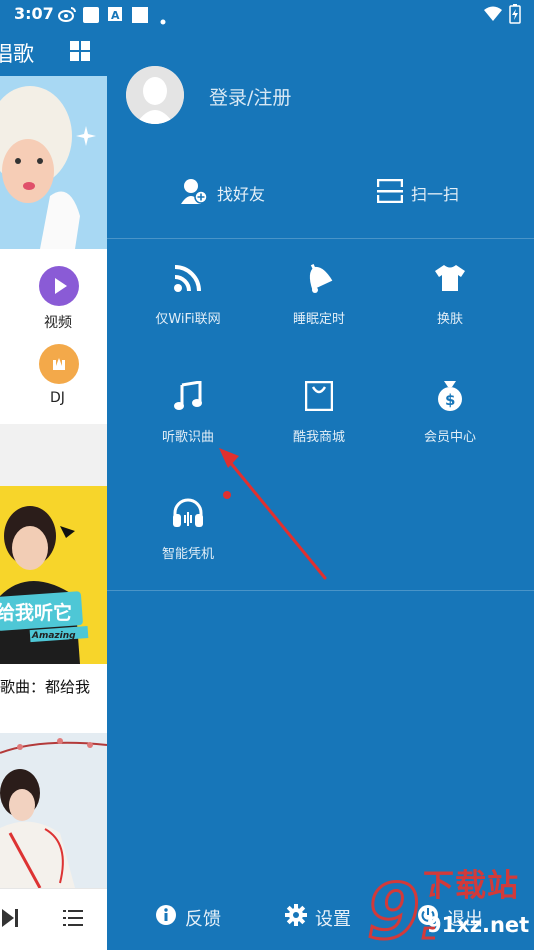 This screenshot has width=534, height=950. Describe the element at coordinates (53, 336) in the screenshot. I see `quick-entry-panel: 视频 DJ` at that location.